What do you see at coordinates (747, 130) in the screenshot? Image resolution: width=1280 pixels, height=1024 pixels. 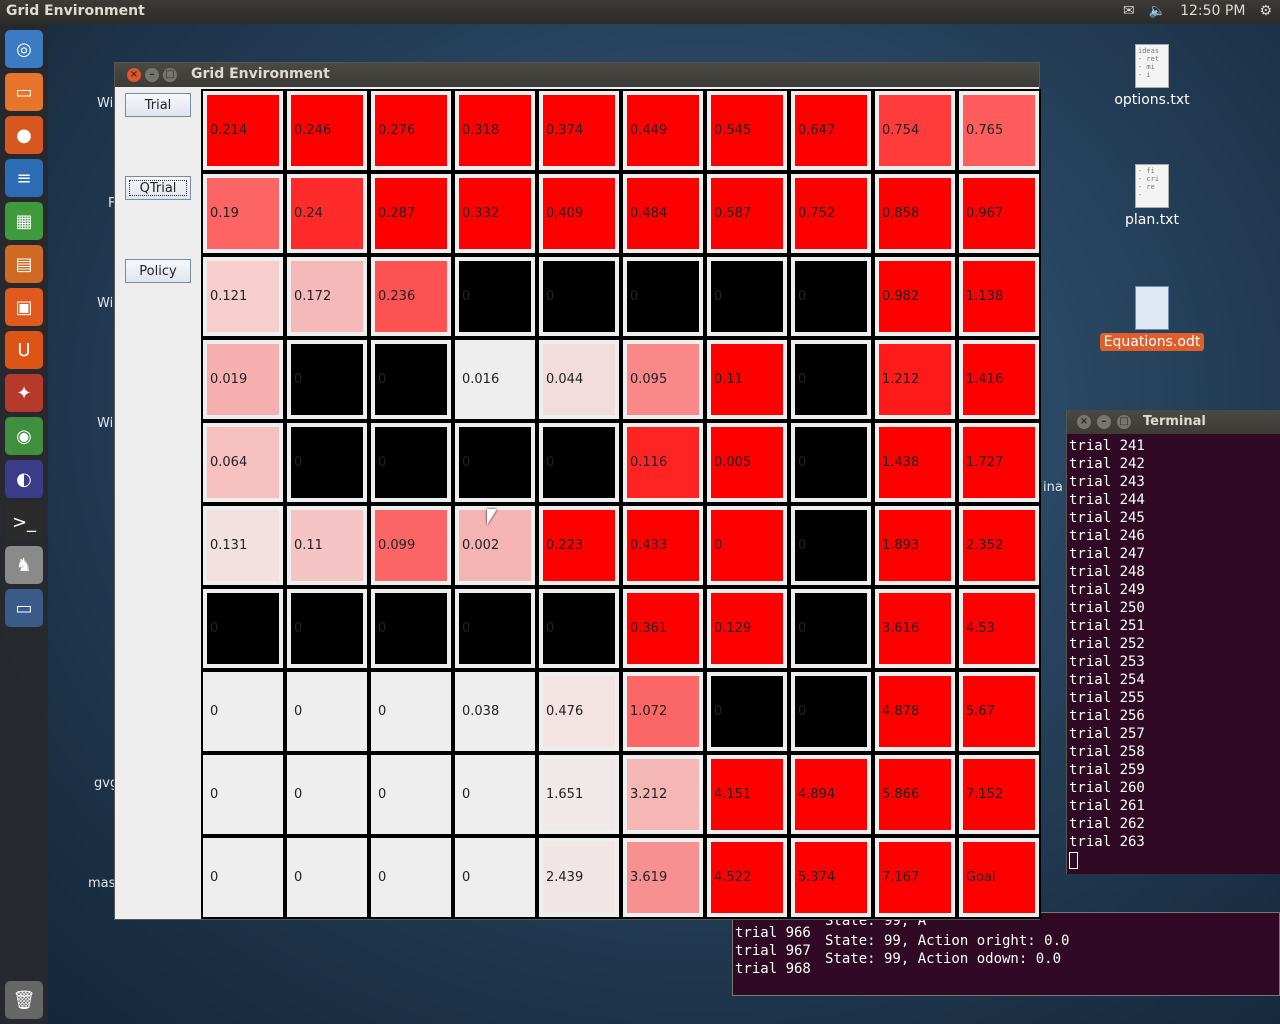 I see `grid-cell: 0.545` at bounding box center [747, 130].